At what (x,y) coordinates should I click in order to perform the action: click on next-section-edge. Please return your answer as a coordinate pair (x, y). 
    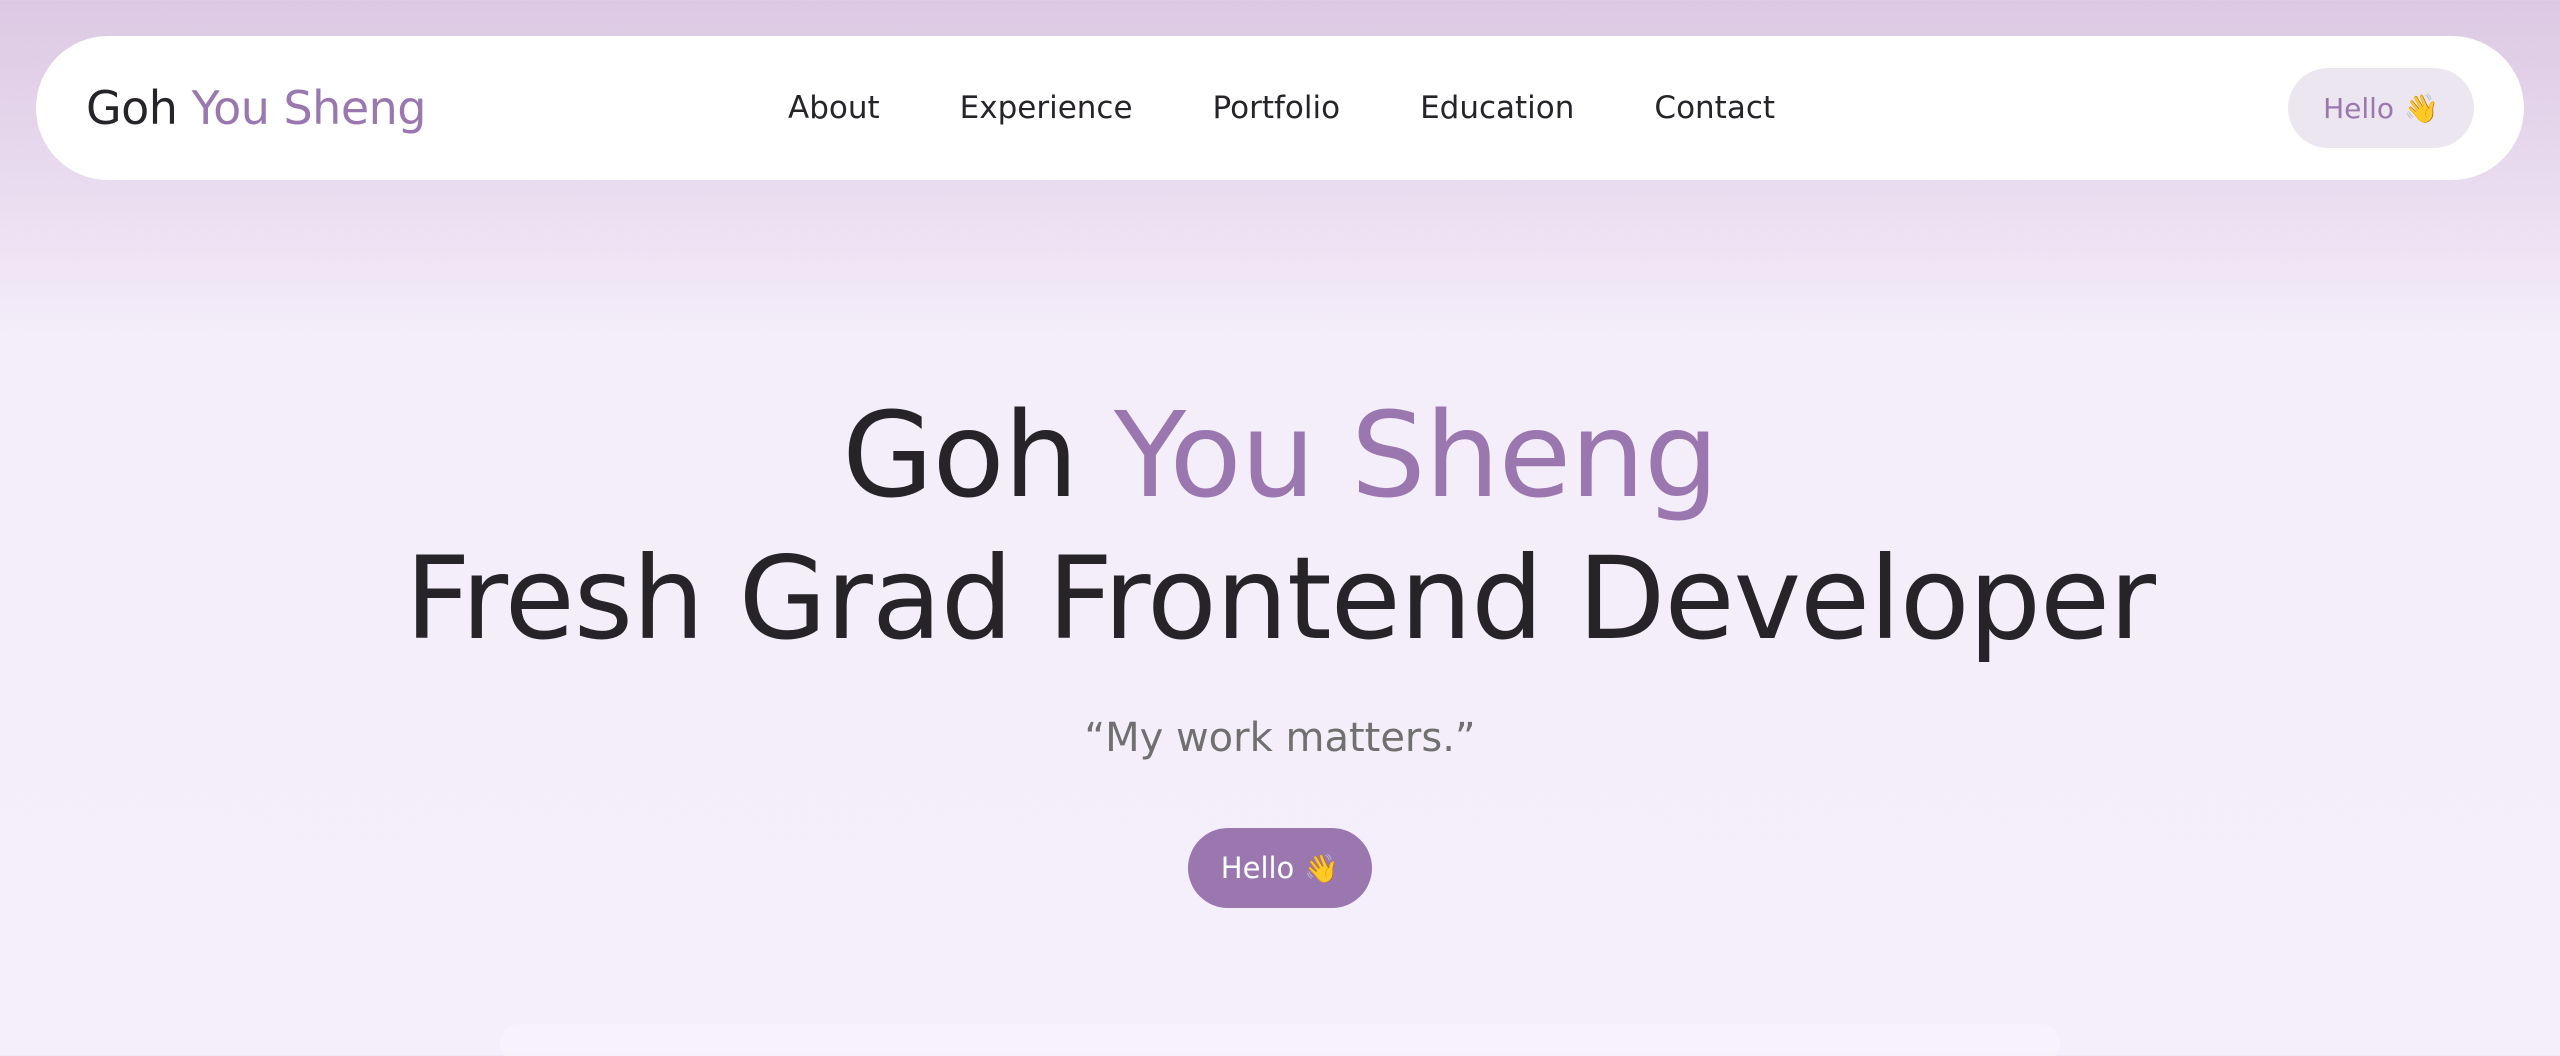
    Looking at the image, I should click on (1280, 1040).